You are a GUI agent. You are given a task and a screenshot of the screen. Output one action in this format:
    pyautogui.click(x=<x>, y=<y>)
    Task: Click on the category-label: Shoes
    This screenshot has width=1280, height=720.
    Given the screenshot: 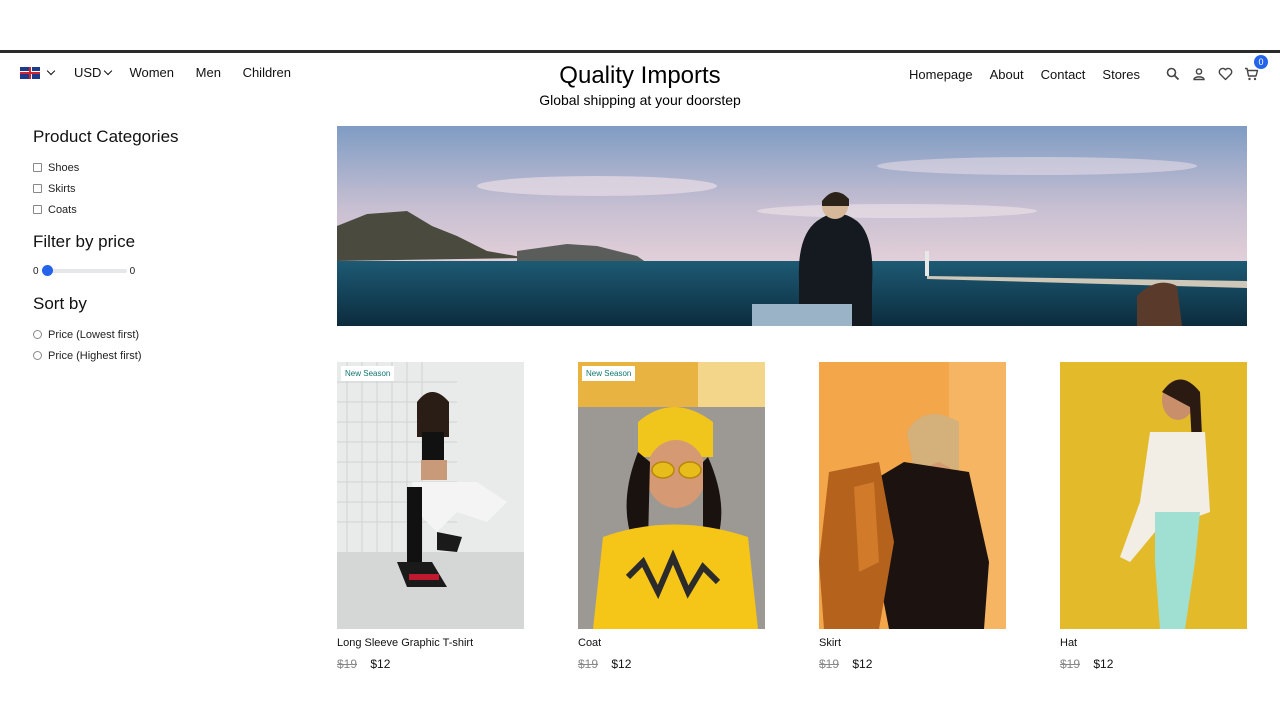 What is the action you would take?
    pyautogui.click(x=64, y=167)
    